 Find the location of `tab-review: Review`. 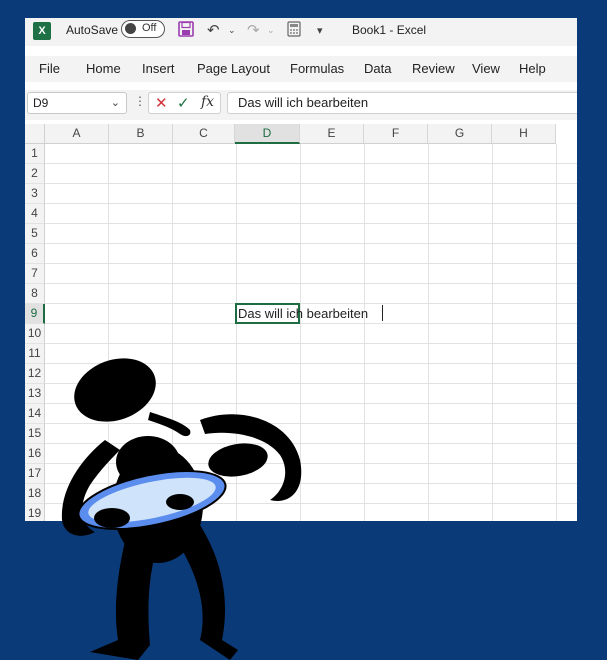

tab-review: Review is located at coordinates (433, 68).